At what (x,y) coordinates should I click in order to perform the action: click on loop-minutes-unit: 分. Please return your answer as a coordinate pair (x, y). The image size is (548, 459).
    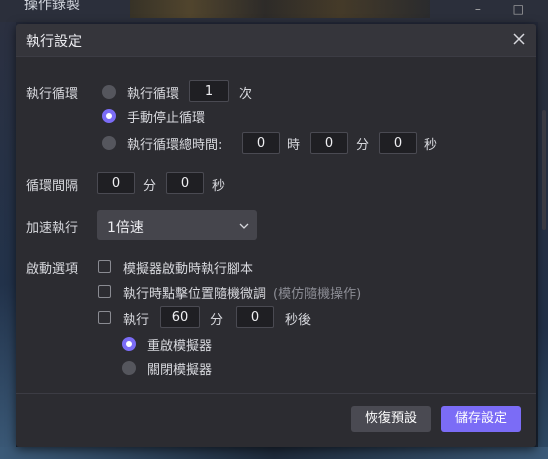
    Looking at the image, I should click on (363, 145).